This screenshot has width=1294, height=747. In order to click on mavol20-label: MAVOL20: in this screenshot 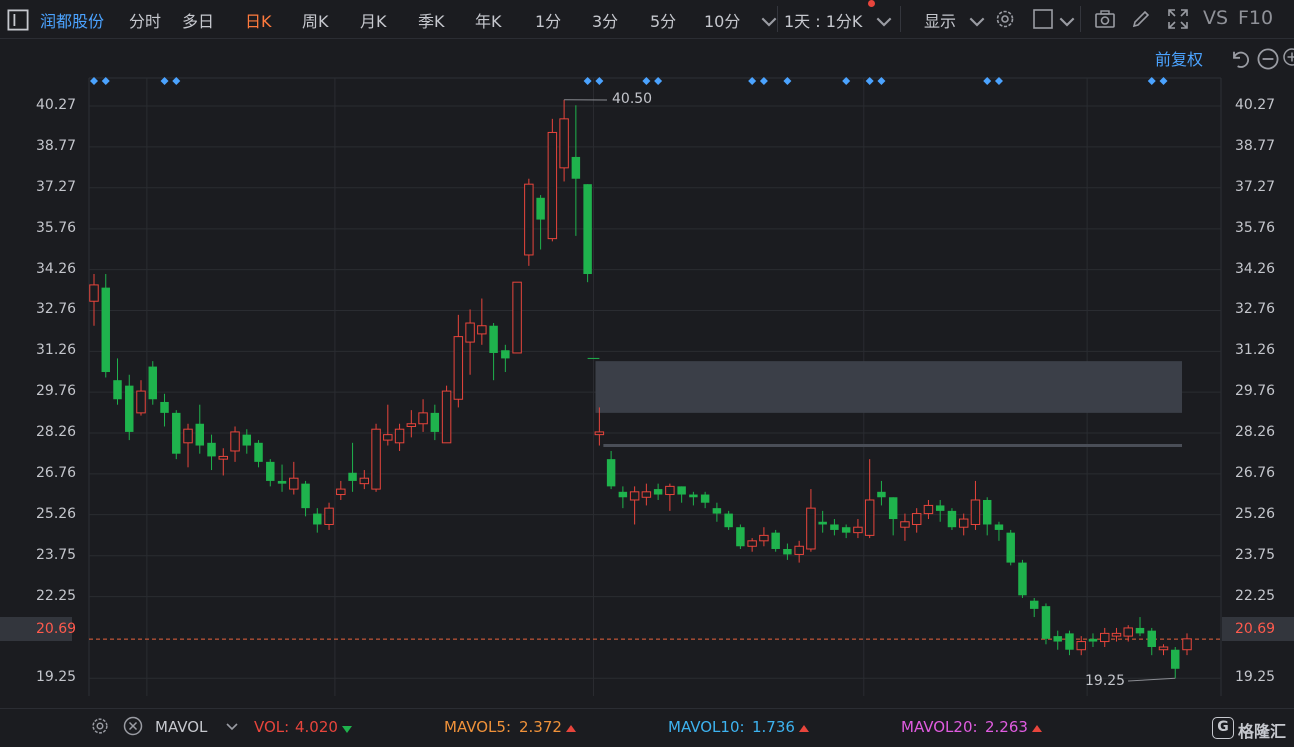, I will do `click(939, 727)`.